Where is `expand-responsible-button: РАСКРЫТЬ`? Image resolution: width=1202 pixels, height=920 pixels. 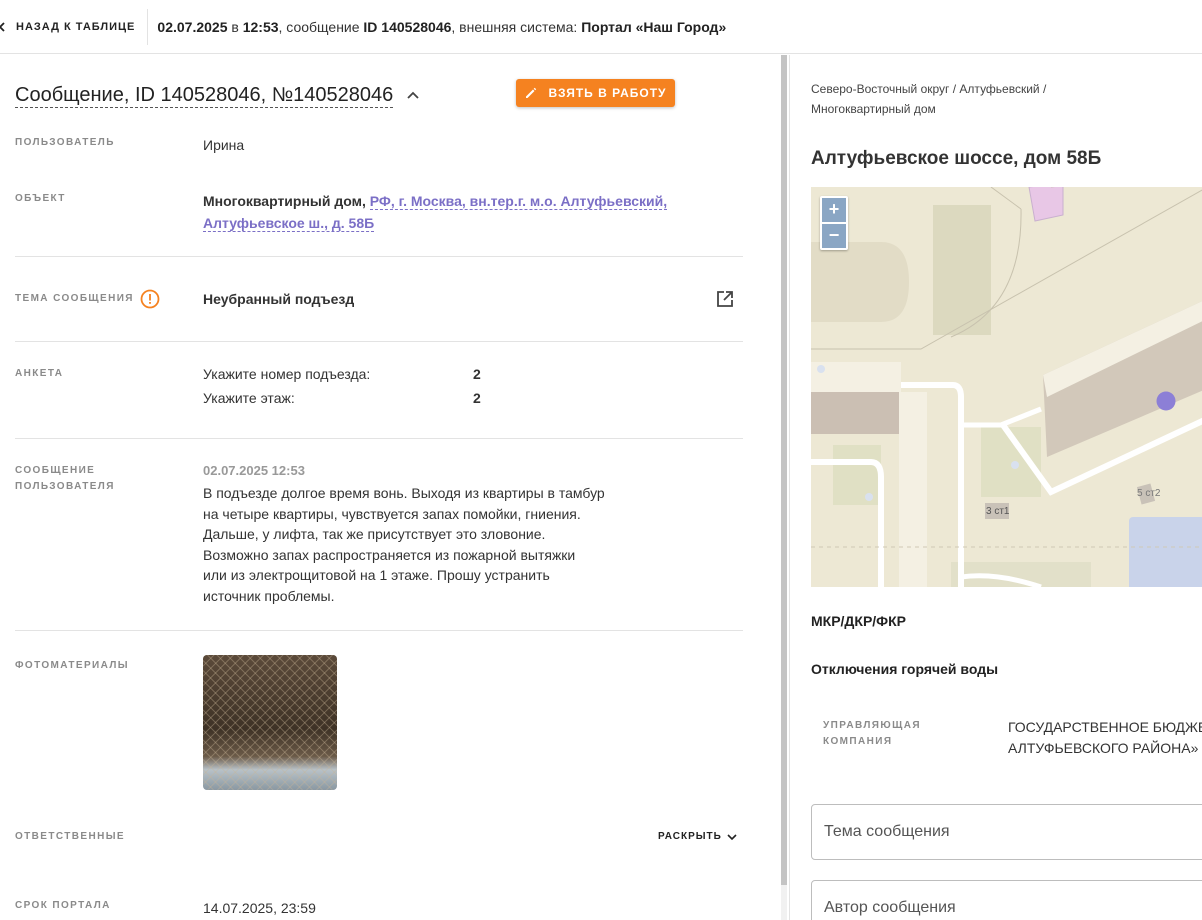 expand-responsible-button: РАСКРЫТЬ is located at coordinates (698, 836).